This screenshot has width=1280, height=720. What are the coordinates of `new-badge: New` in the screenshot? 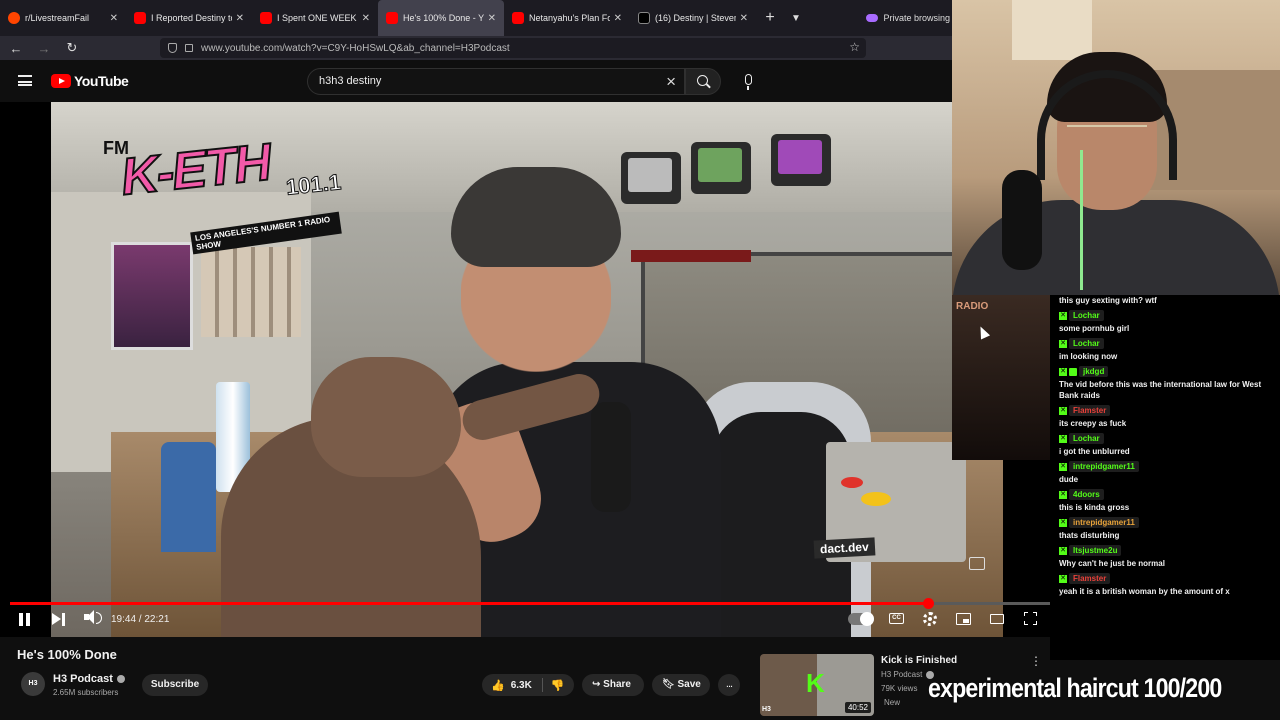 It's located at (892, 702).